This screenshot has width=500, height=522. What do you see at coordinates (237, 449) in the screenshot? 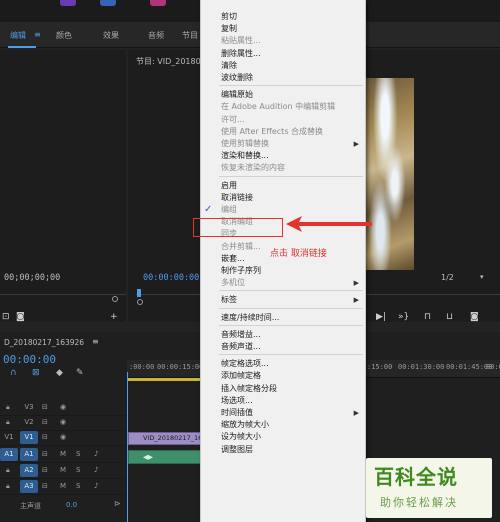
I see `menu-item-label: 调整图层` at bounding box center [237, 449].